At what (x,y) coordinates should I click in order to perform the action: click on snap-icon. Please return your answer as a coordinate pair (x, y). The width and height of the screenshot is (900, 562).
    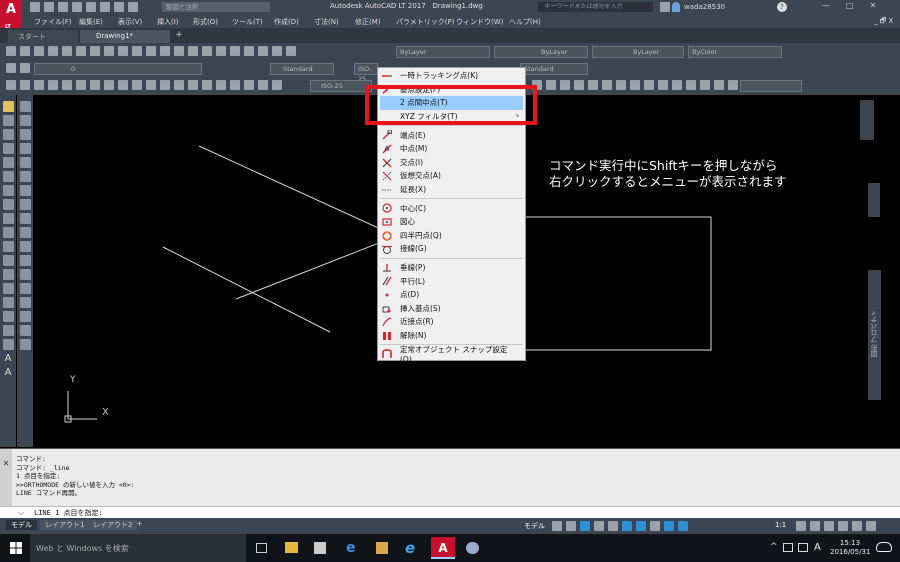
    Looking at the image, I should click on (571, 526).